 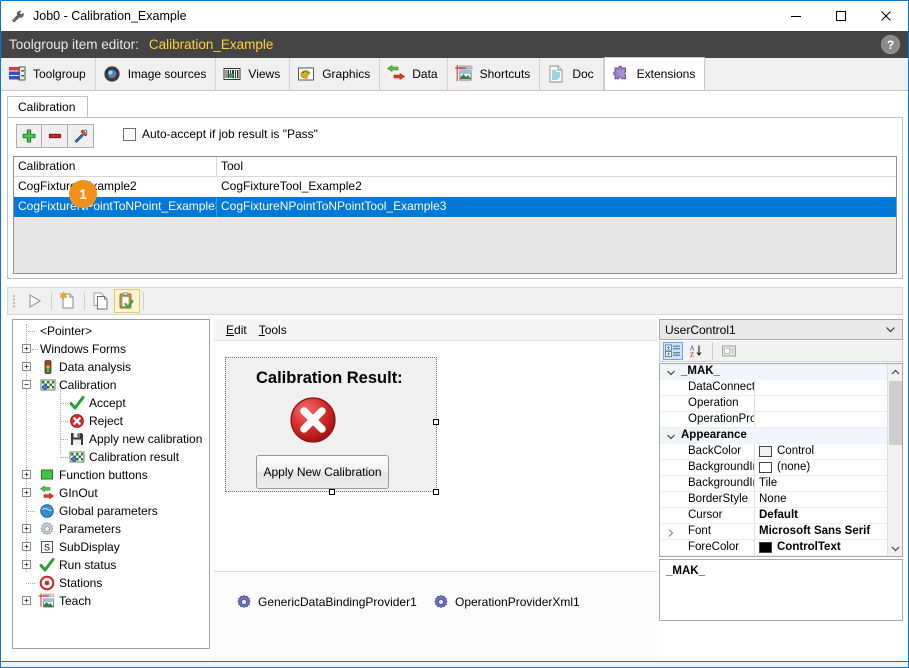 I want to click on scrollbar-thumb, so click(x=895, y=413).